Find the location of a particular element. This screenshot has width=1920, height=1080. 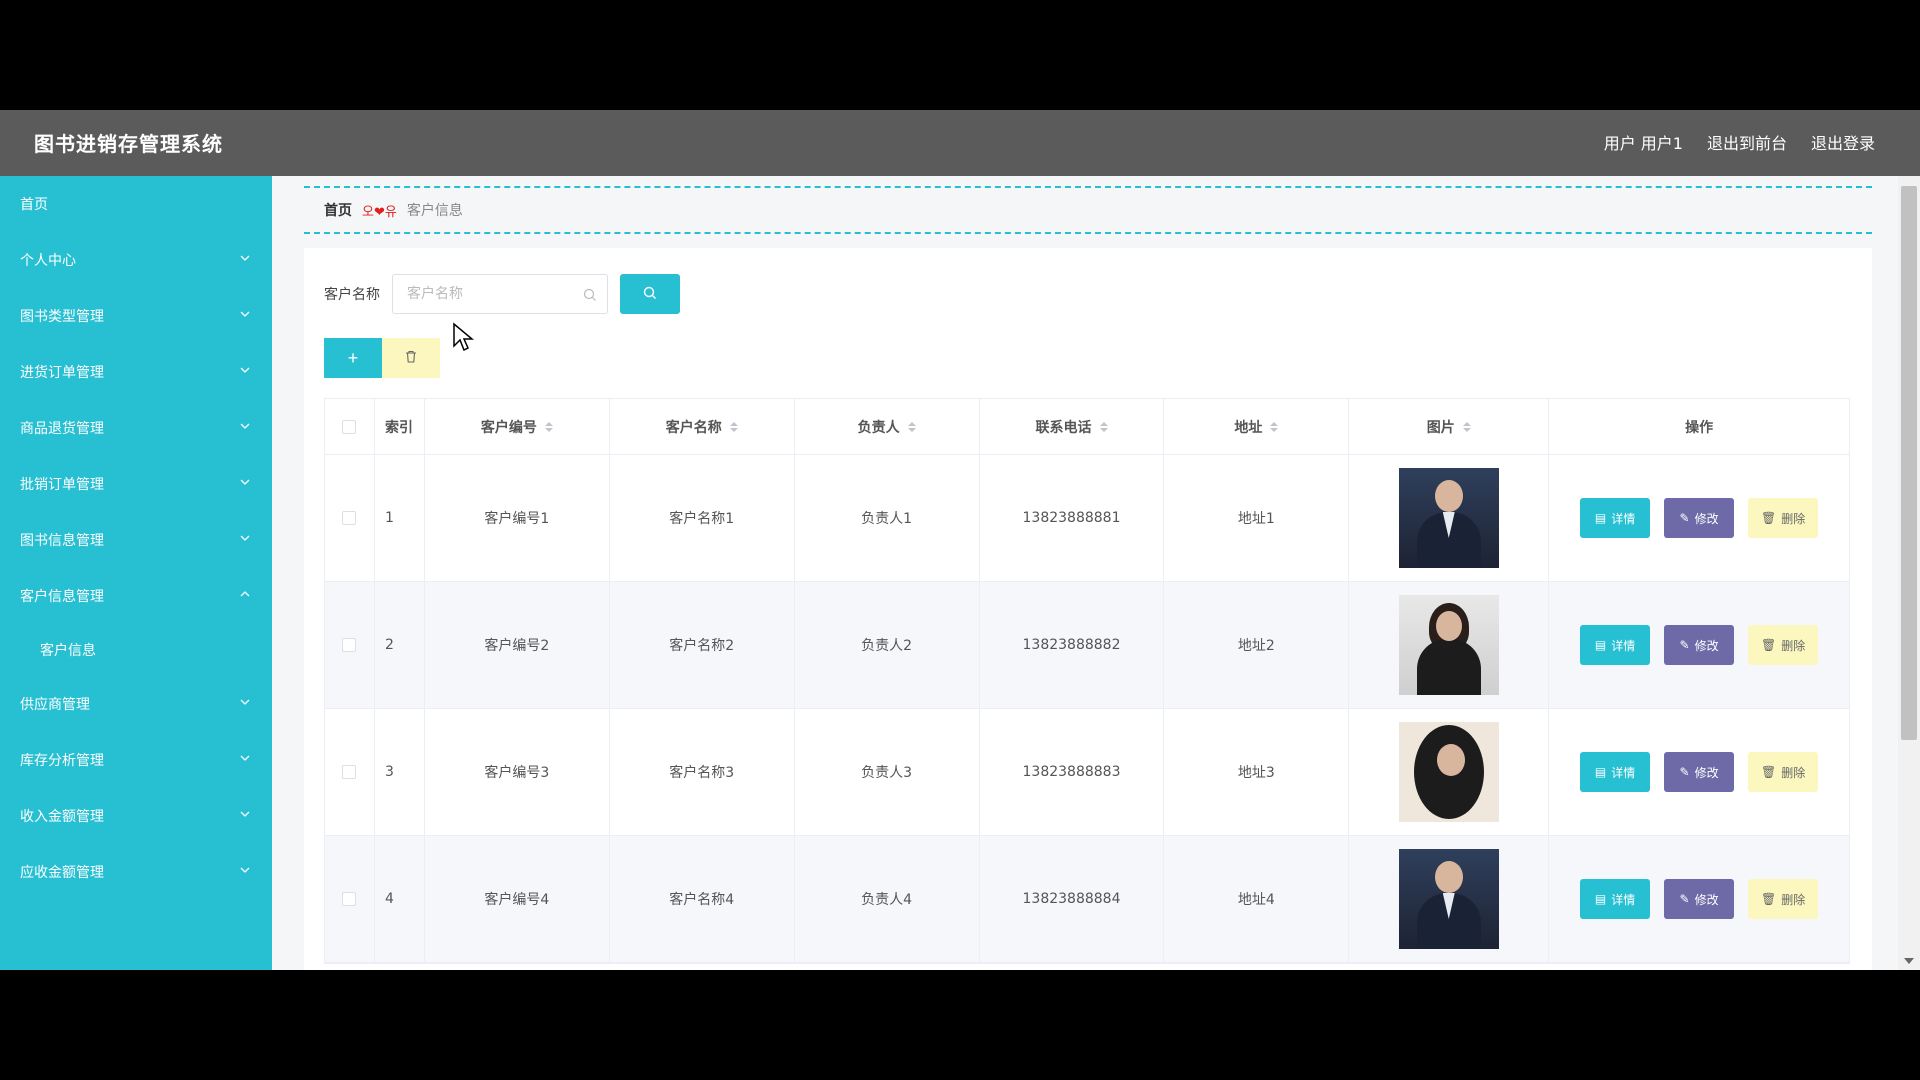

header-label: 客户编号 is located at coordinates (508, 427).